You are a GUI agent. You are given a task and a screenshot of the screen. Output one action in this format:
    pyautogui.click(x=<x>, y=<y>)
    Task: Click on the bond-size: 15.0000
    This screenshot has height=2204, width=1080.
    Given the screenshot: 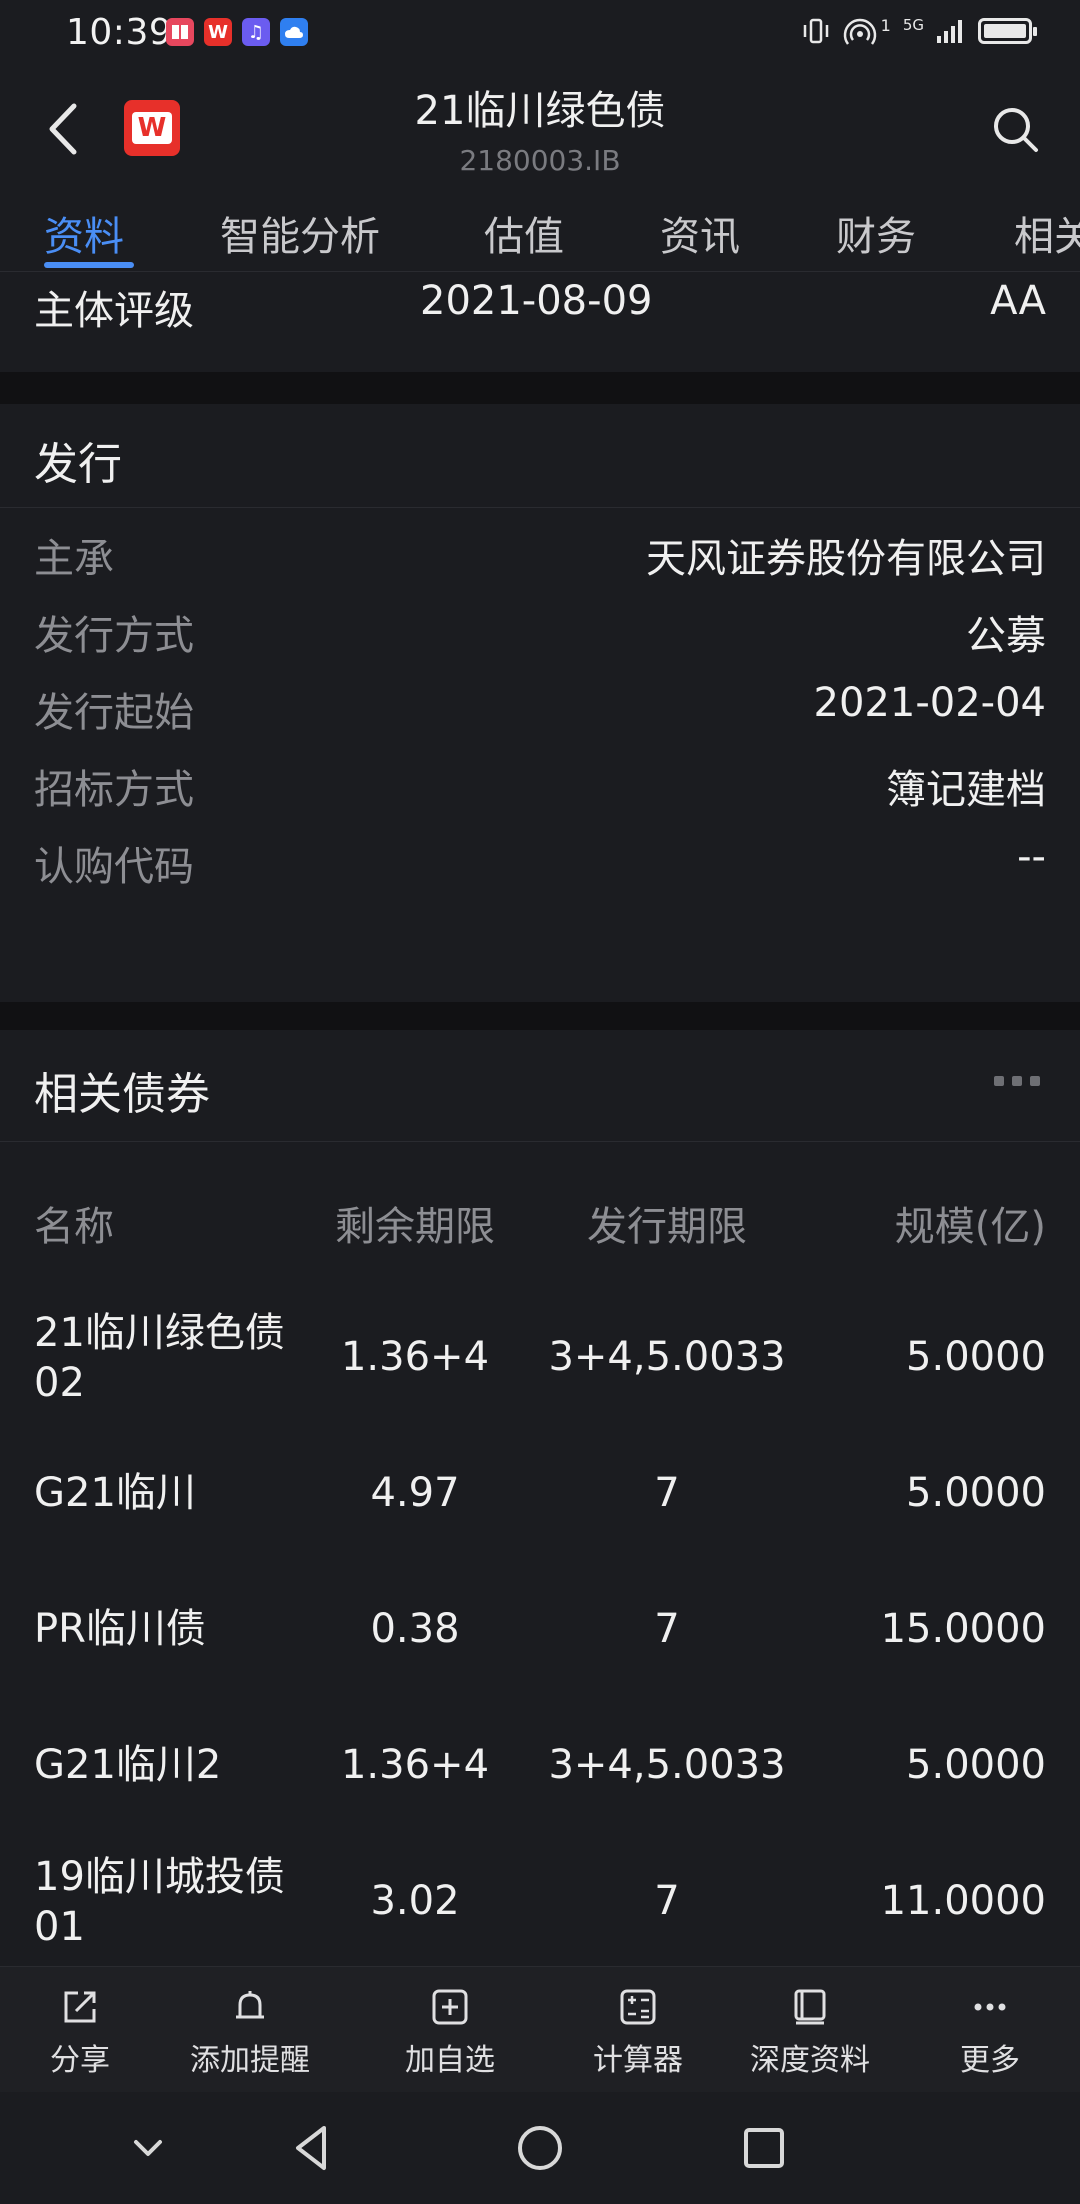 What is the action you would take?
    pyautogui.click(x=963, y=1629)
    